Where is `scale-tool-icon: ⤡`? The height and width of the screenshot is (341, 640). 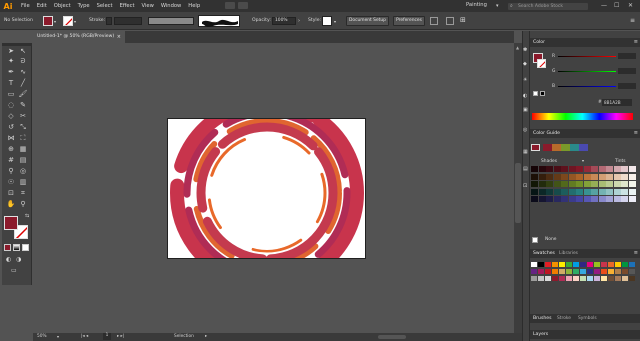 scale-tool-icon: ⤡ is located at coordinates (23, 127).